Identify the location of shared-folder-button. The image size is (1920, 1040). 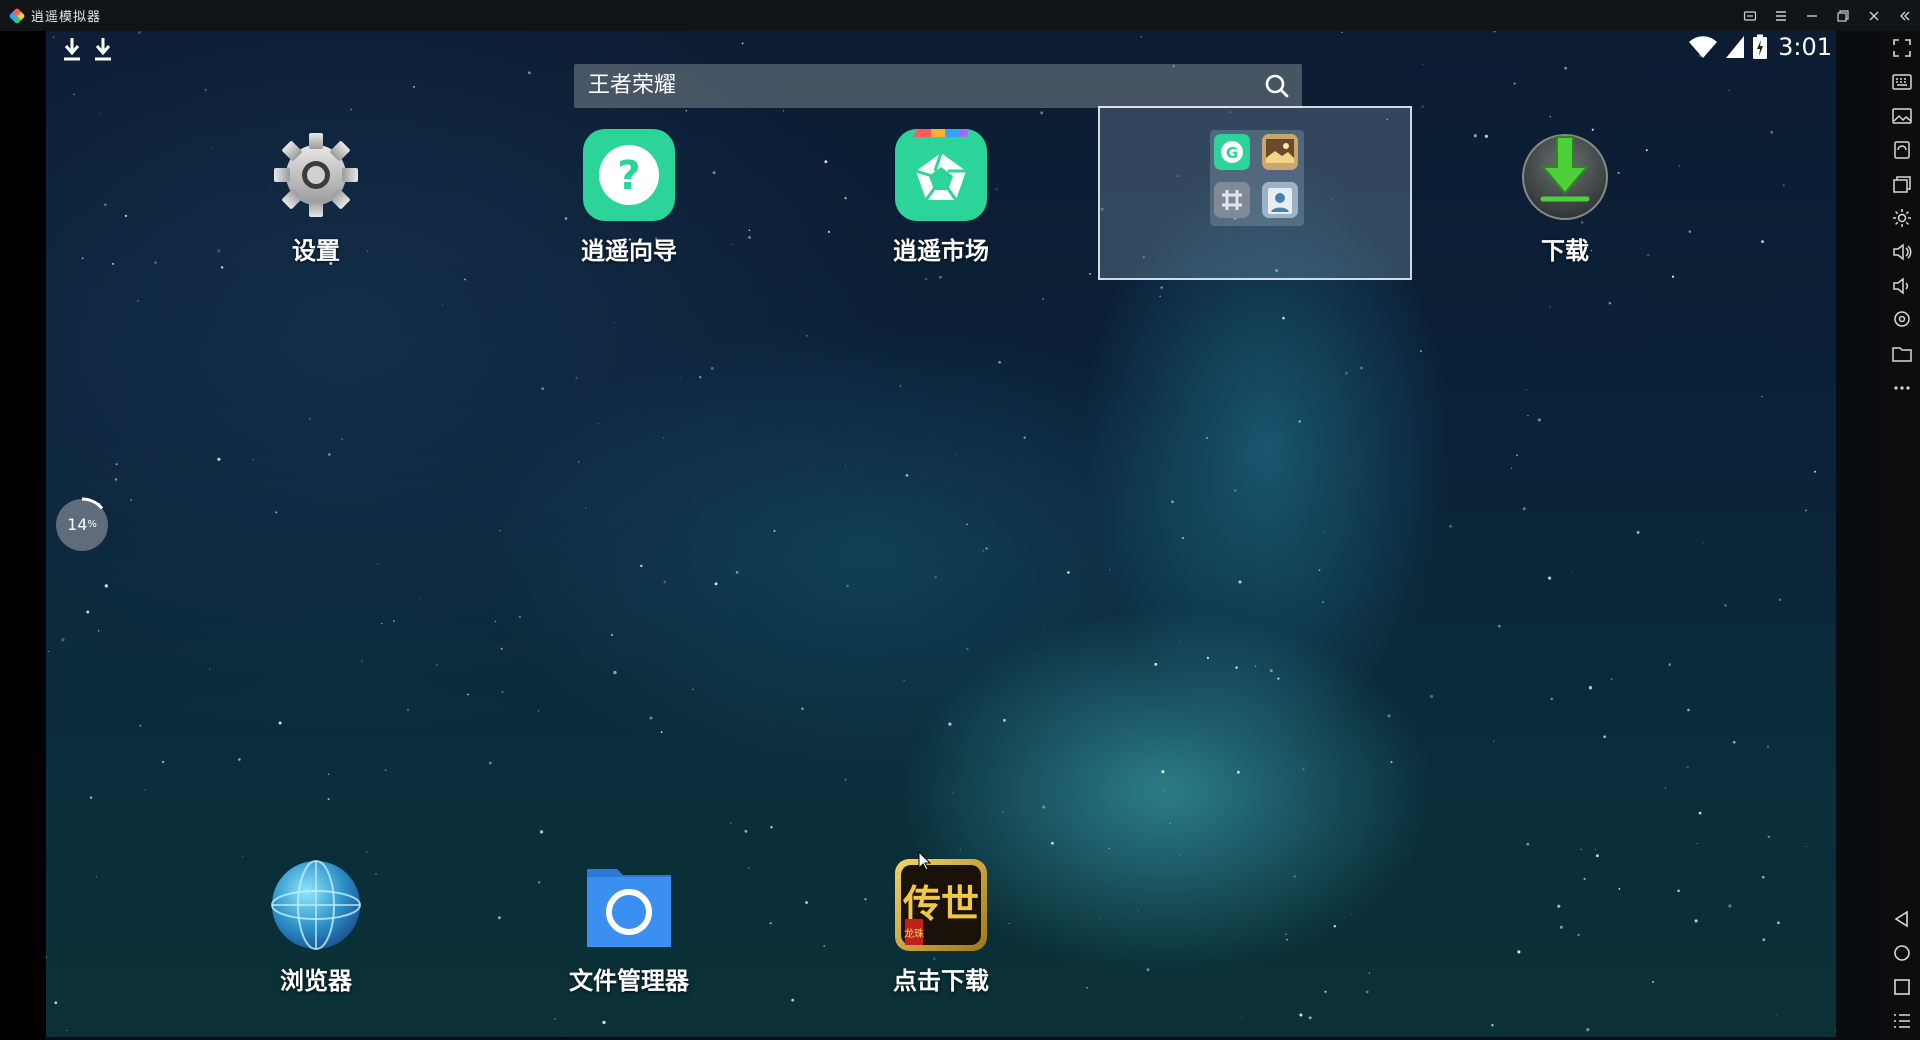
(1902, 354).